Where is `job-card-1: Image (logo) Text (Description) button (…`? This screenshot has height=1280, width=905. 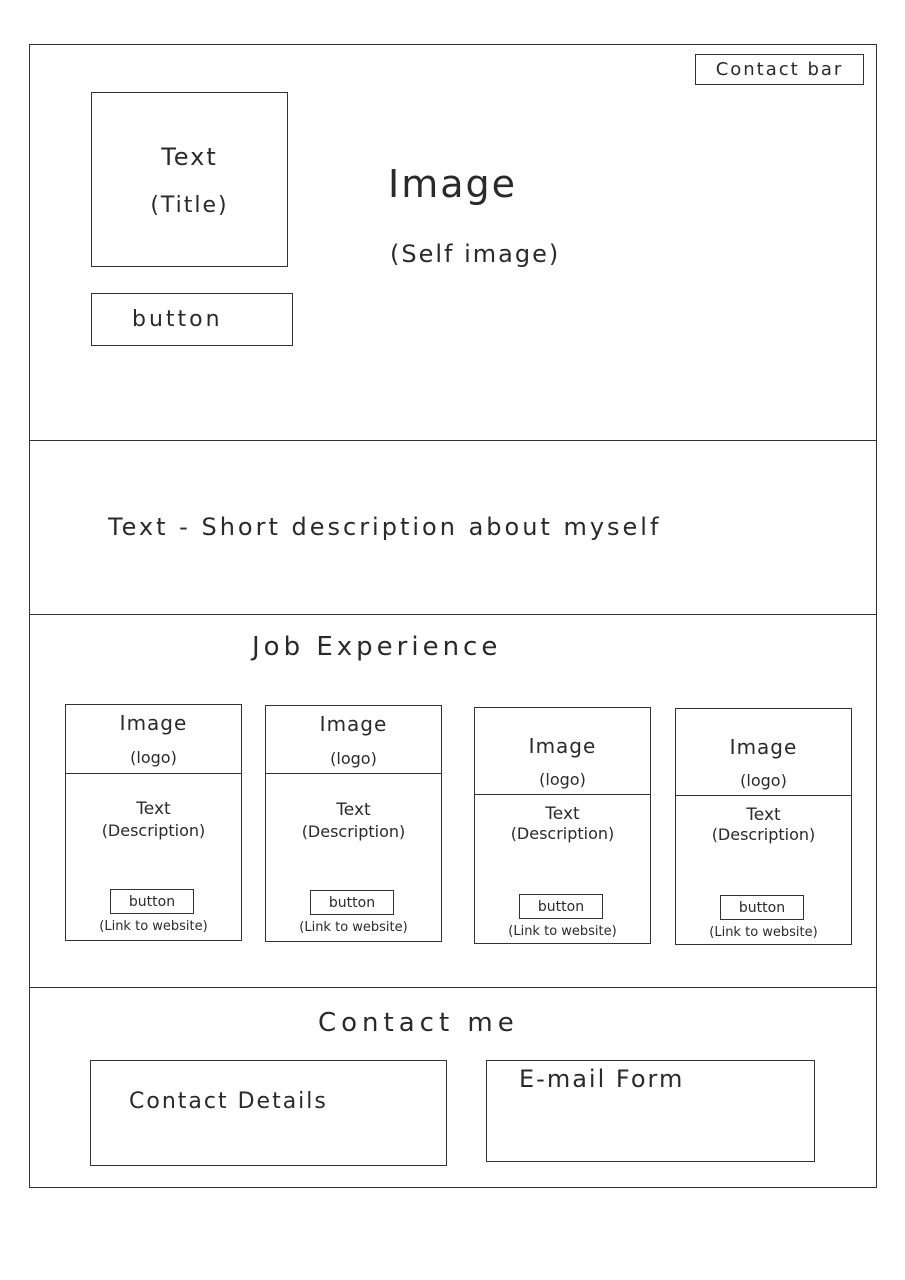 job-card-1: Image (logo) Text (Description) button (… is located at coordinates (153, 822).